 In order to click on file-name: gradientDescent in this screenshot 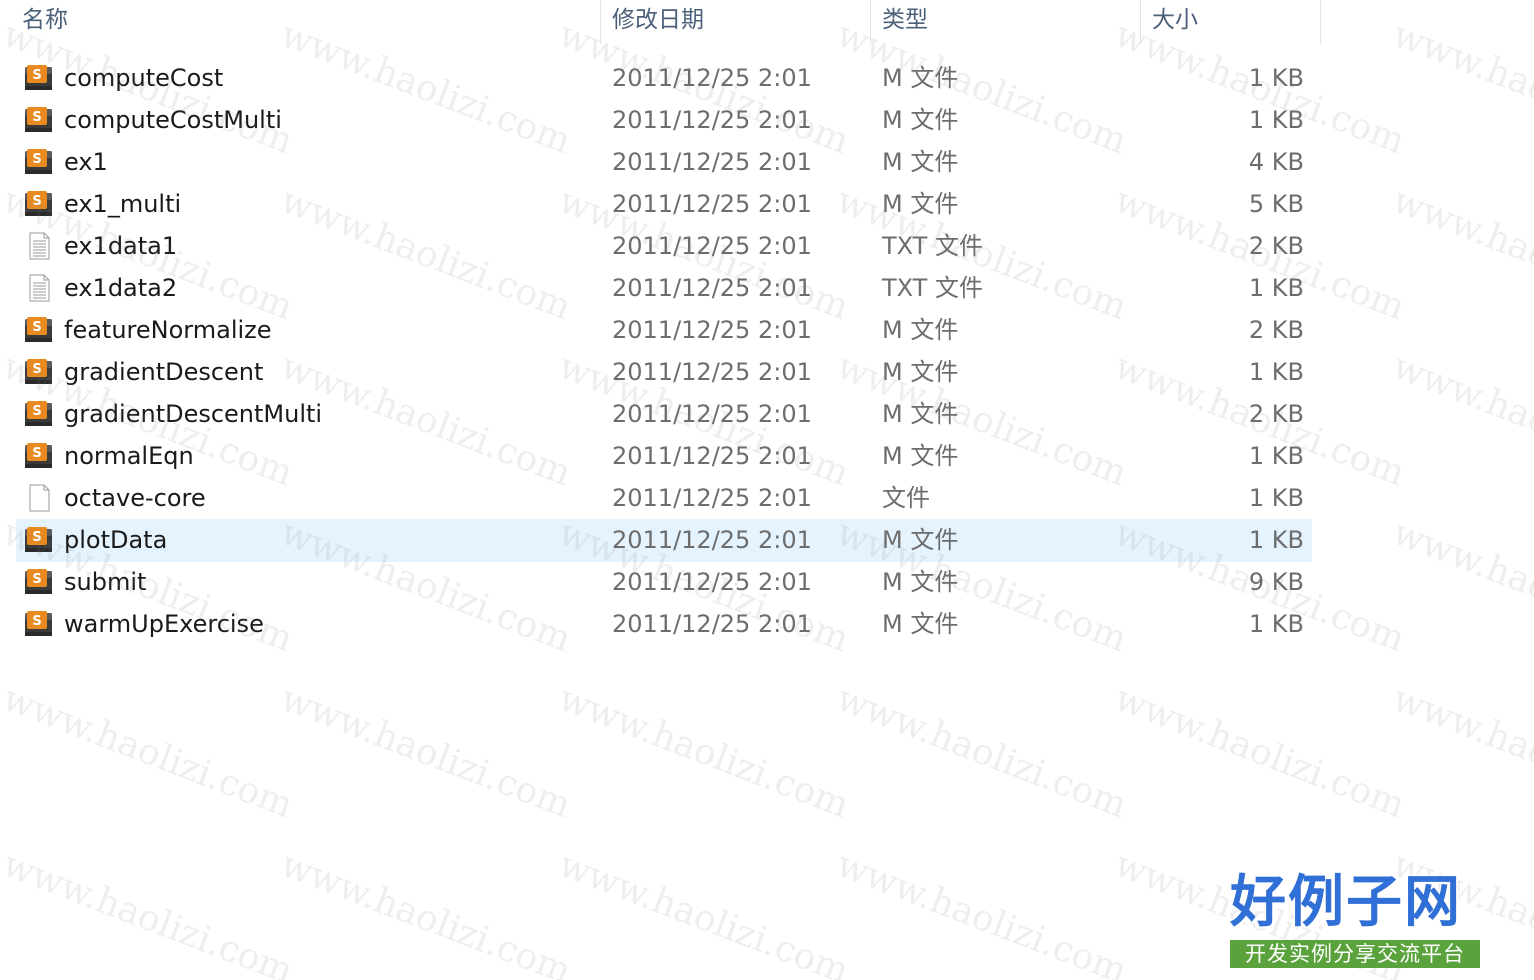, I will do `click(164, 372)`.